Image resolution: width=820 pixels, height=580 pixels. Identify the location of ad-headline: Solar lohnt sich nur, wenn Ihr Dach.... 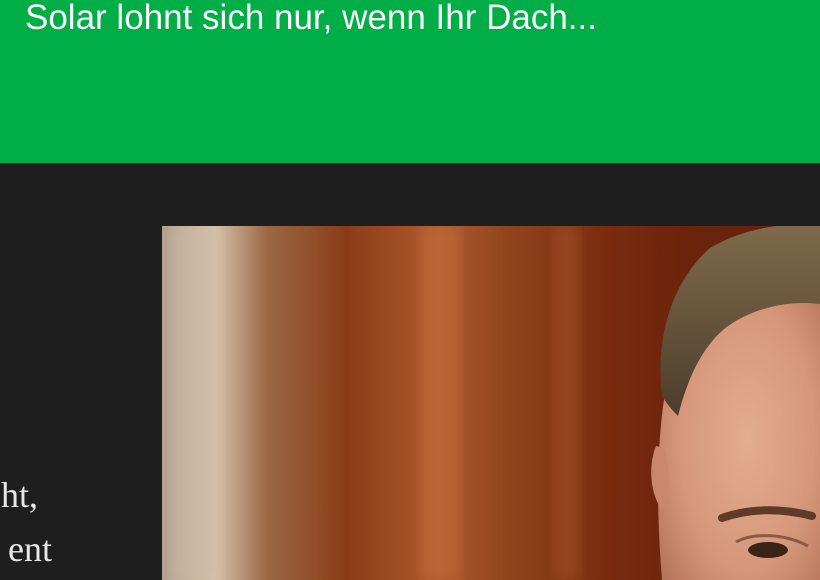
(311, 22).